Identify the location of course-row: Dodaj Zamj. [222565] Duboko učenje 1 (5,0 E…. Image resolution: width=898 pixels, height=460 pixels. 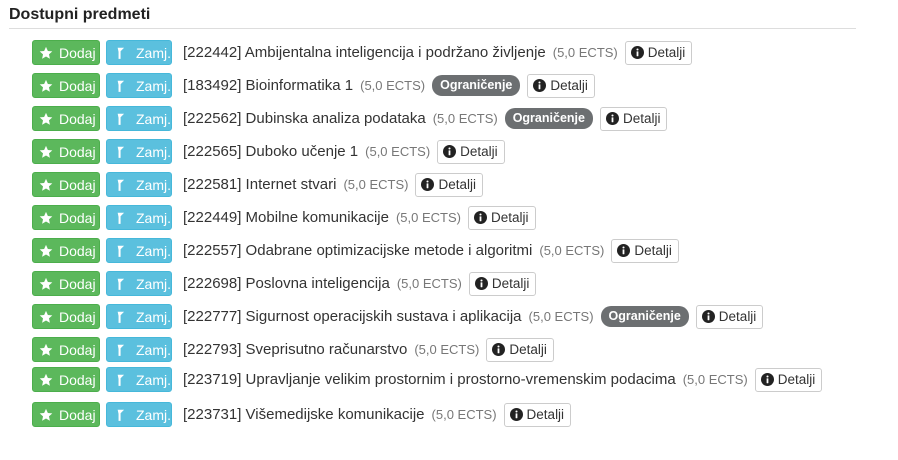
(457, 151).